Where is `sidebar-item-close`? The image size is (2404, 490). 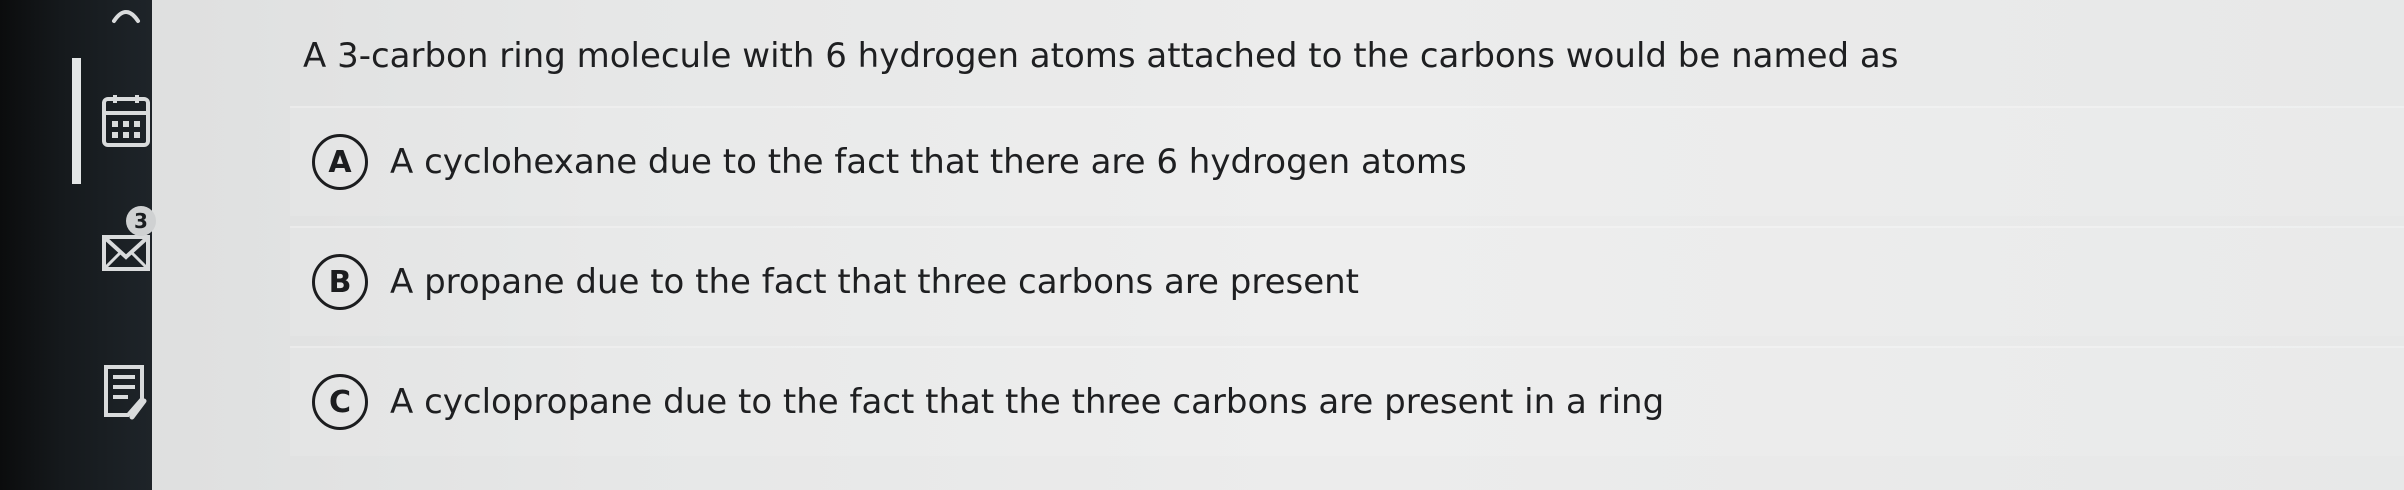 sidebar-item-close is located at coordinates (126, 15).